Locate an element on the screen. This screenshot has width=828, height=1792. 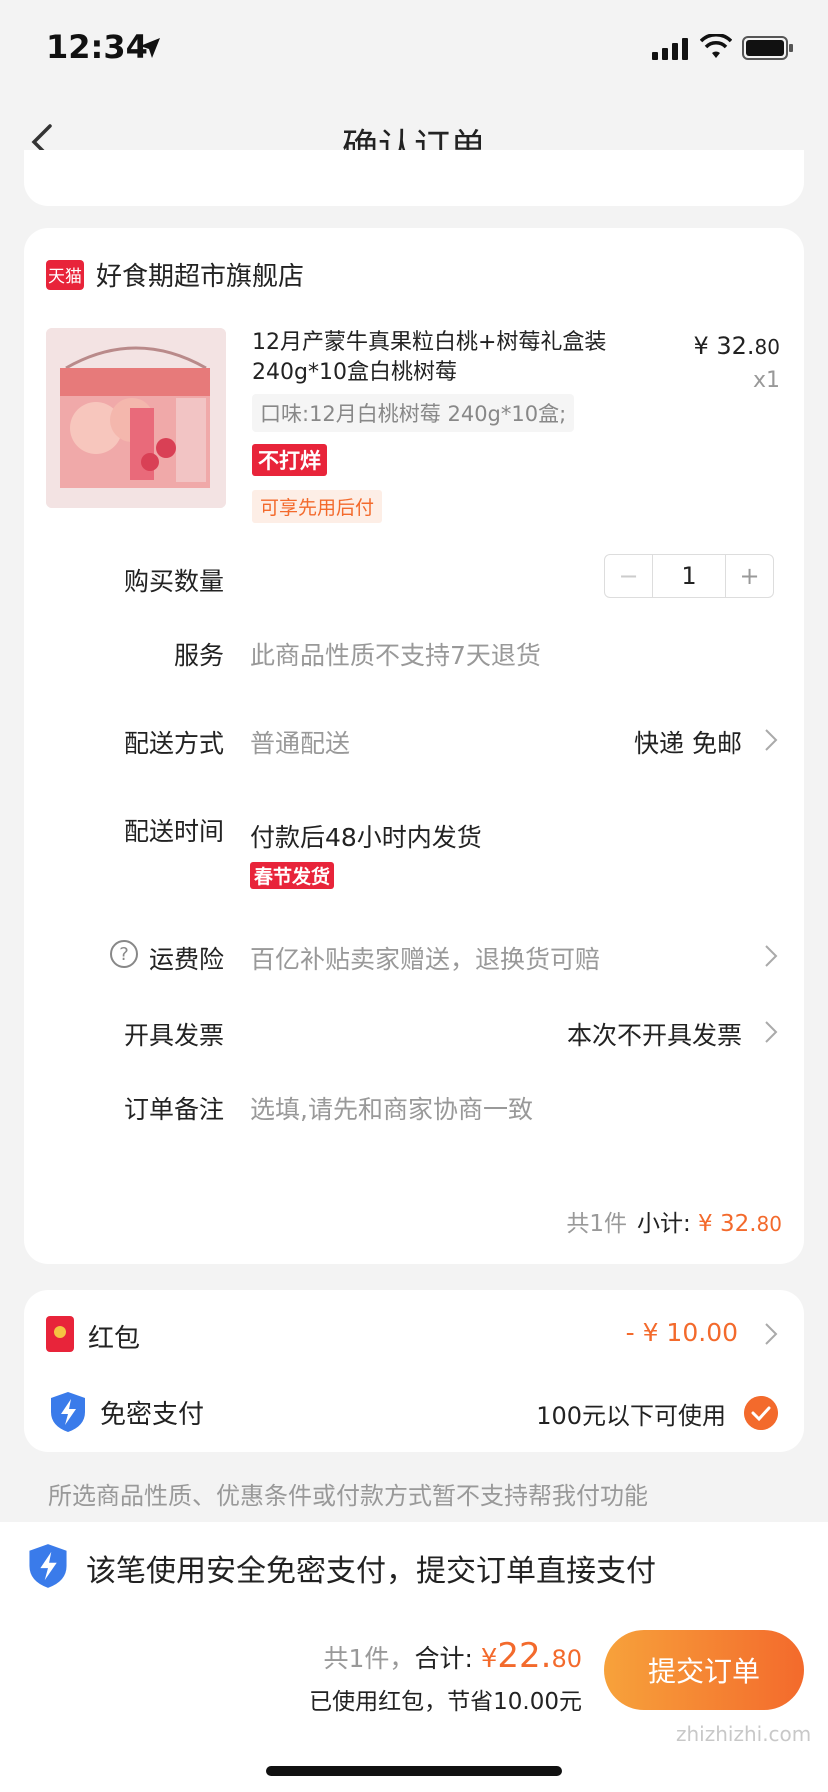
product-price: ¥ 32.80 is located at coordinates (736, 346).